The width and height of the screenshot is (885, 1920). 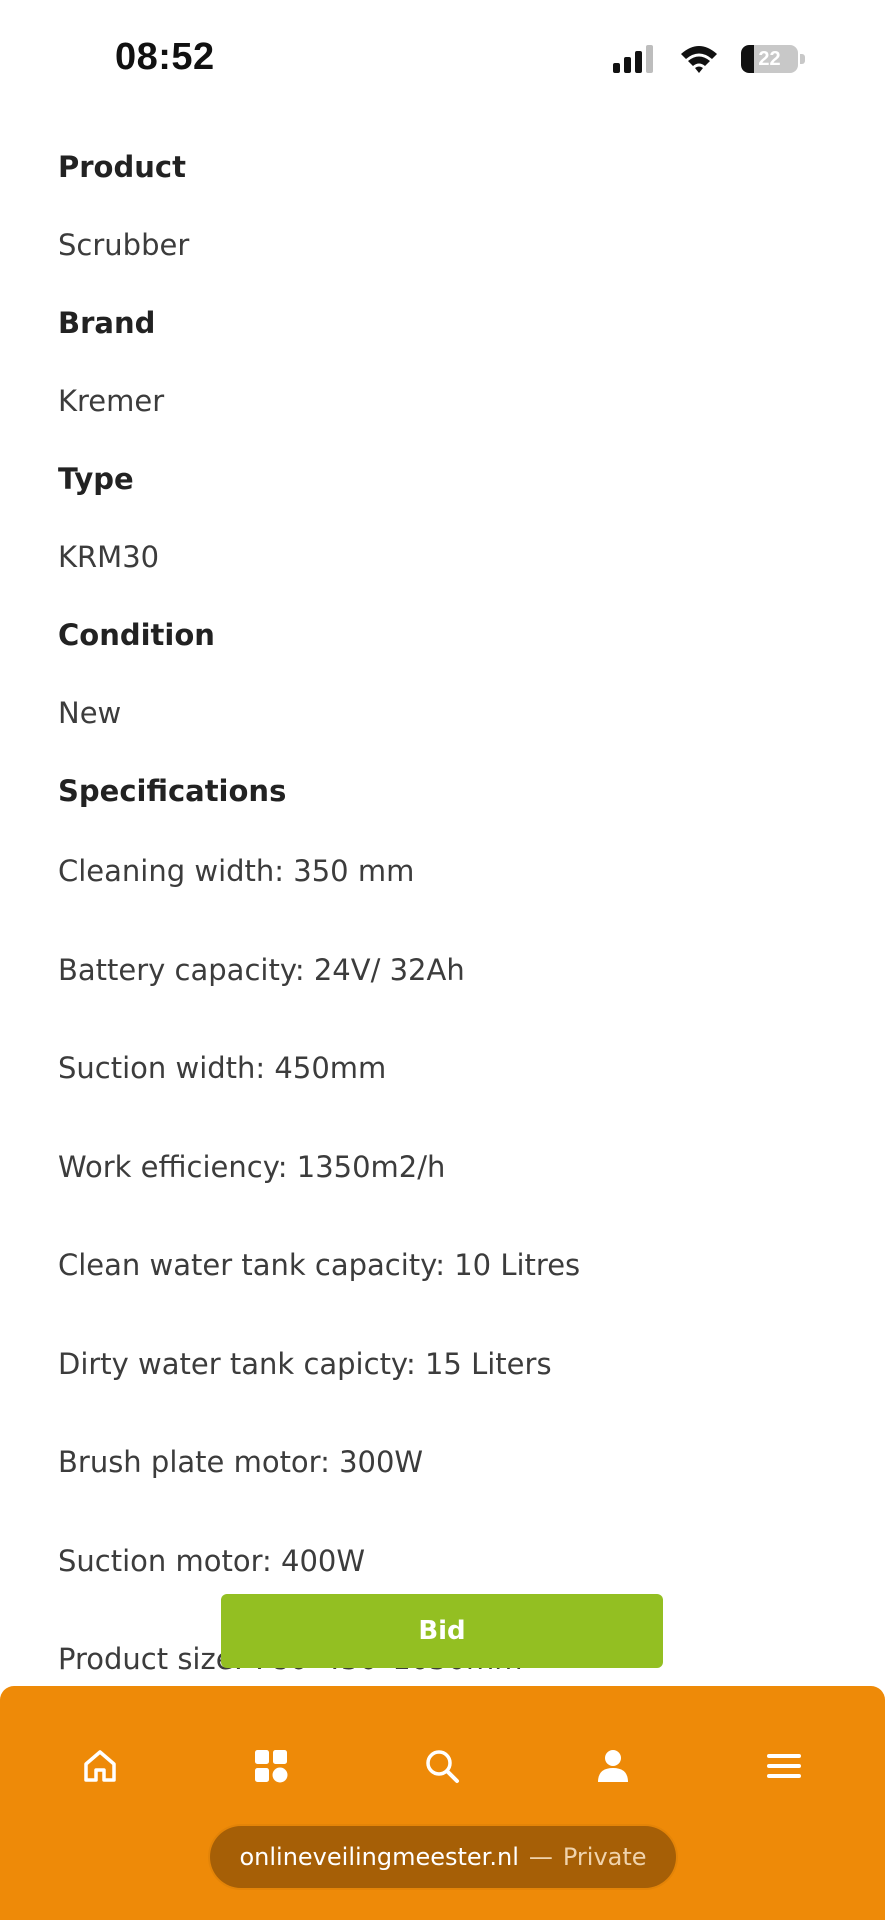 I want to click on home-icon, so click(x=100, y=1766).